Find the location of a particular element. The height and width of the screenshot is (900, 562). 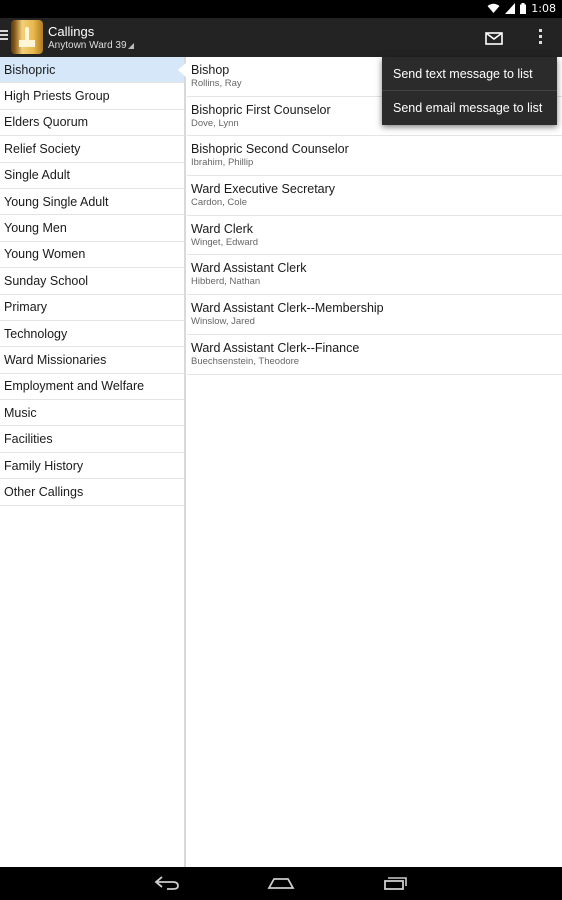

list-item-young-women: Young Women is located at coordinates (92, 255).